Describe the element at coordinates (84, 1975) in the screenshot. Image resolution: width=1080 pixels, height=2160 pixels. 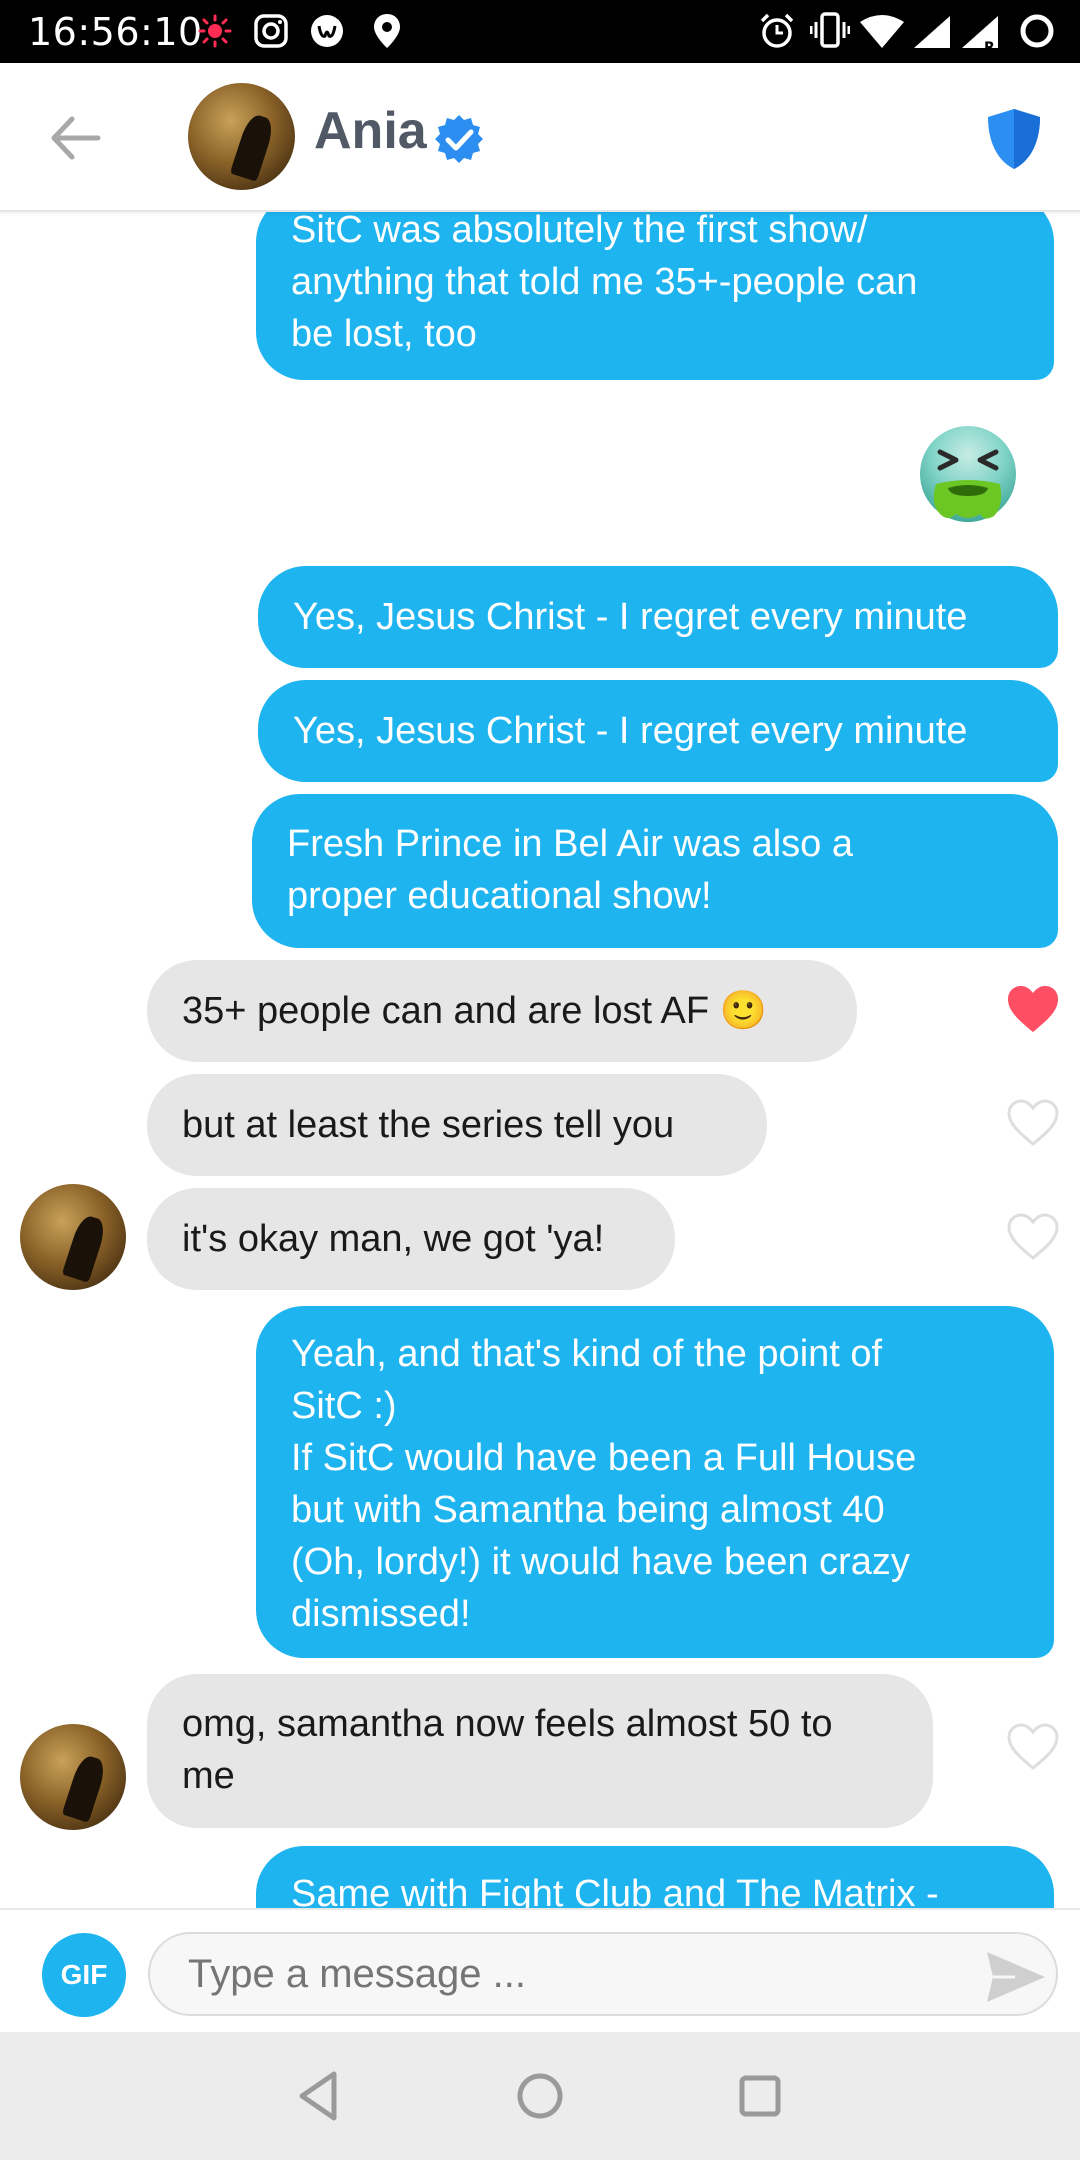
I see `gif-button: GIF` at that location.